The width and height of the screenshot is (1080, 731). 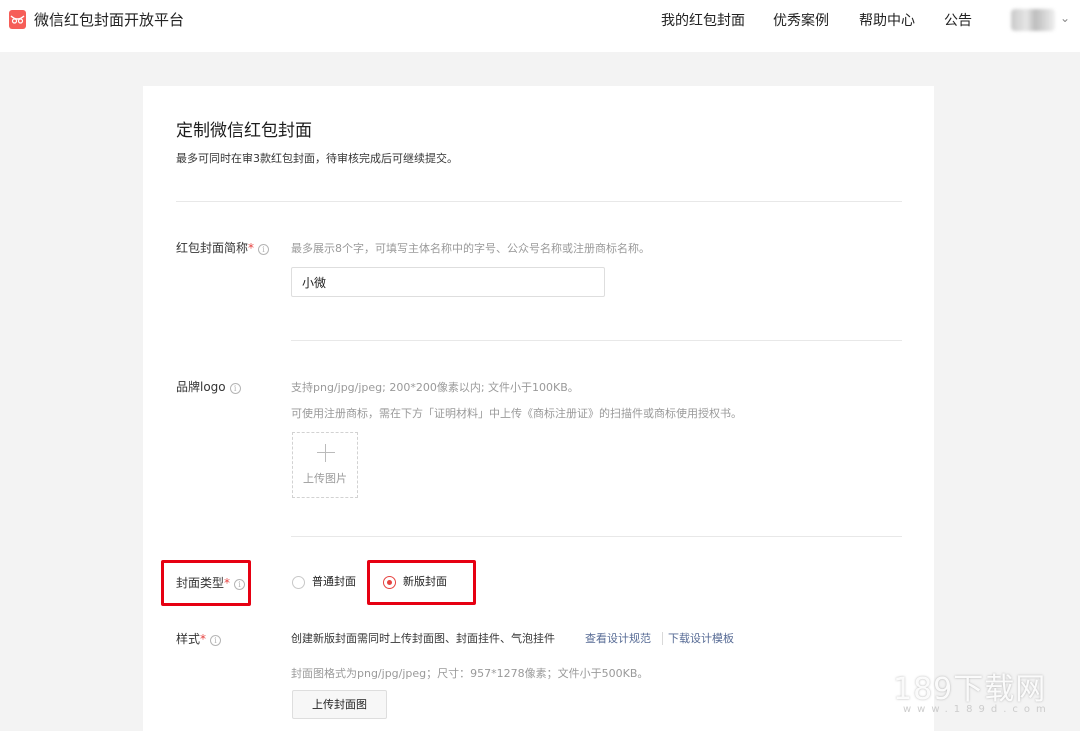 What do you see at coordinates (887, 21) in the screenshot?
I see `nav-help-center: 帮助中心` at bounding box center [887, 21].